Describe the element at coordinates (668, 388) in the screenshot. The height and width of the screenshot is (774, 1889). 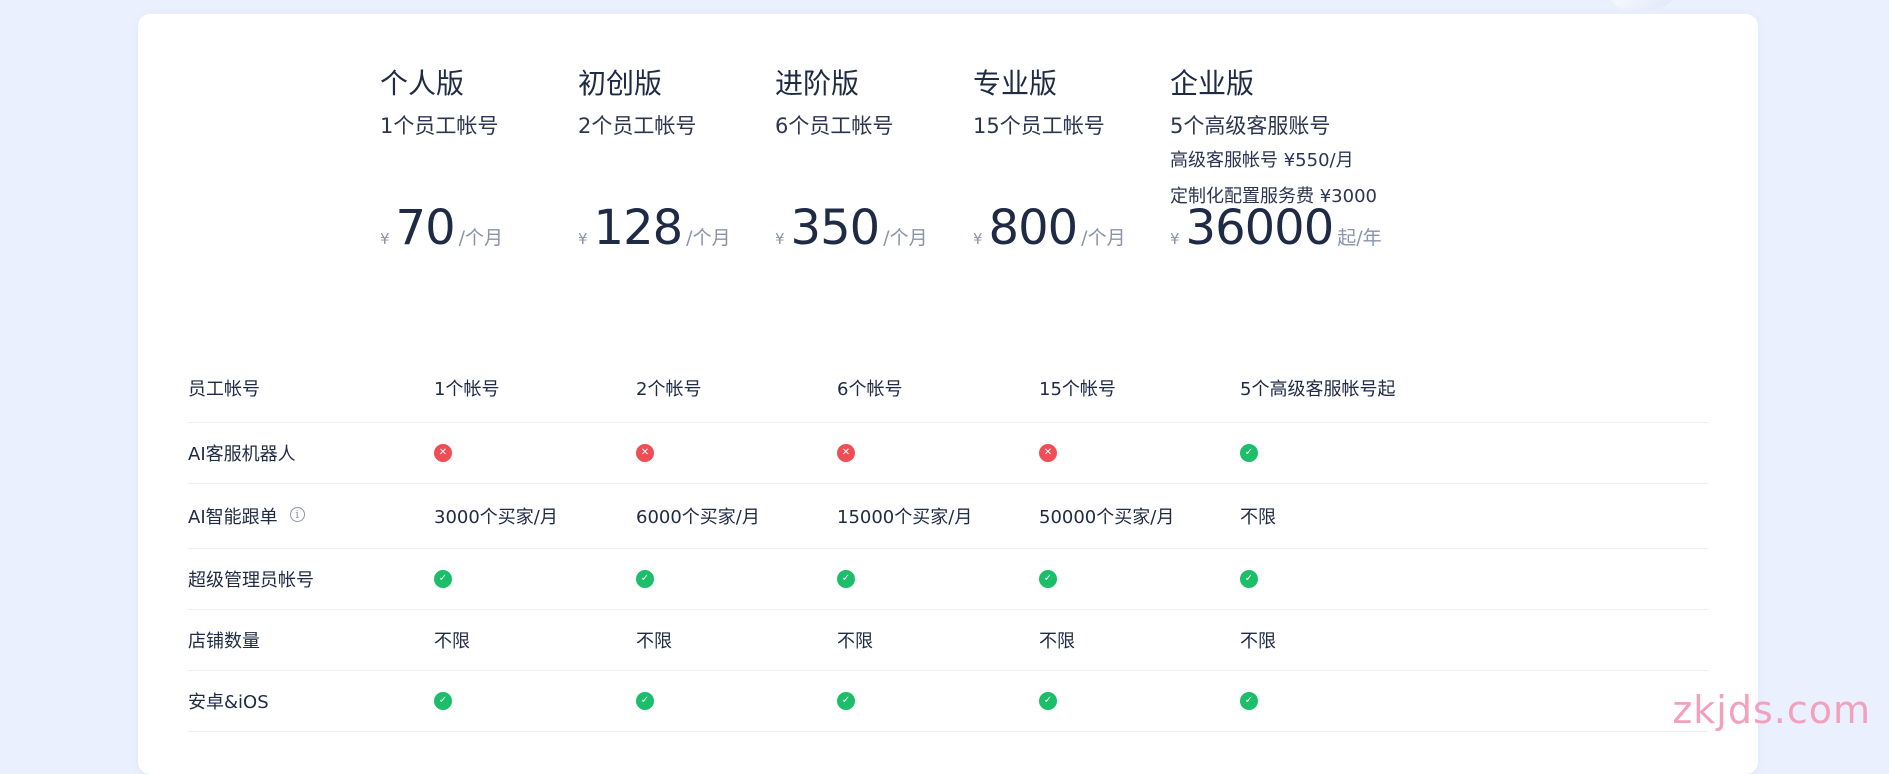
I see `feature-value: 2个帐号` at that location.